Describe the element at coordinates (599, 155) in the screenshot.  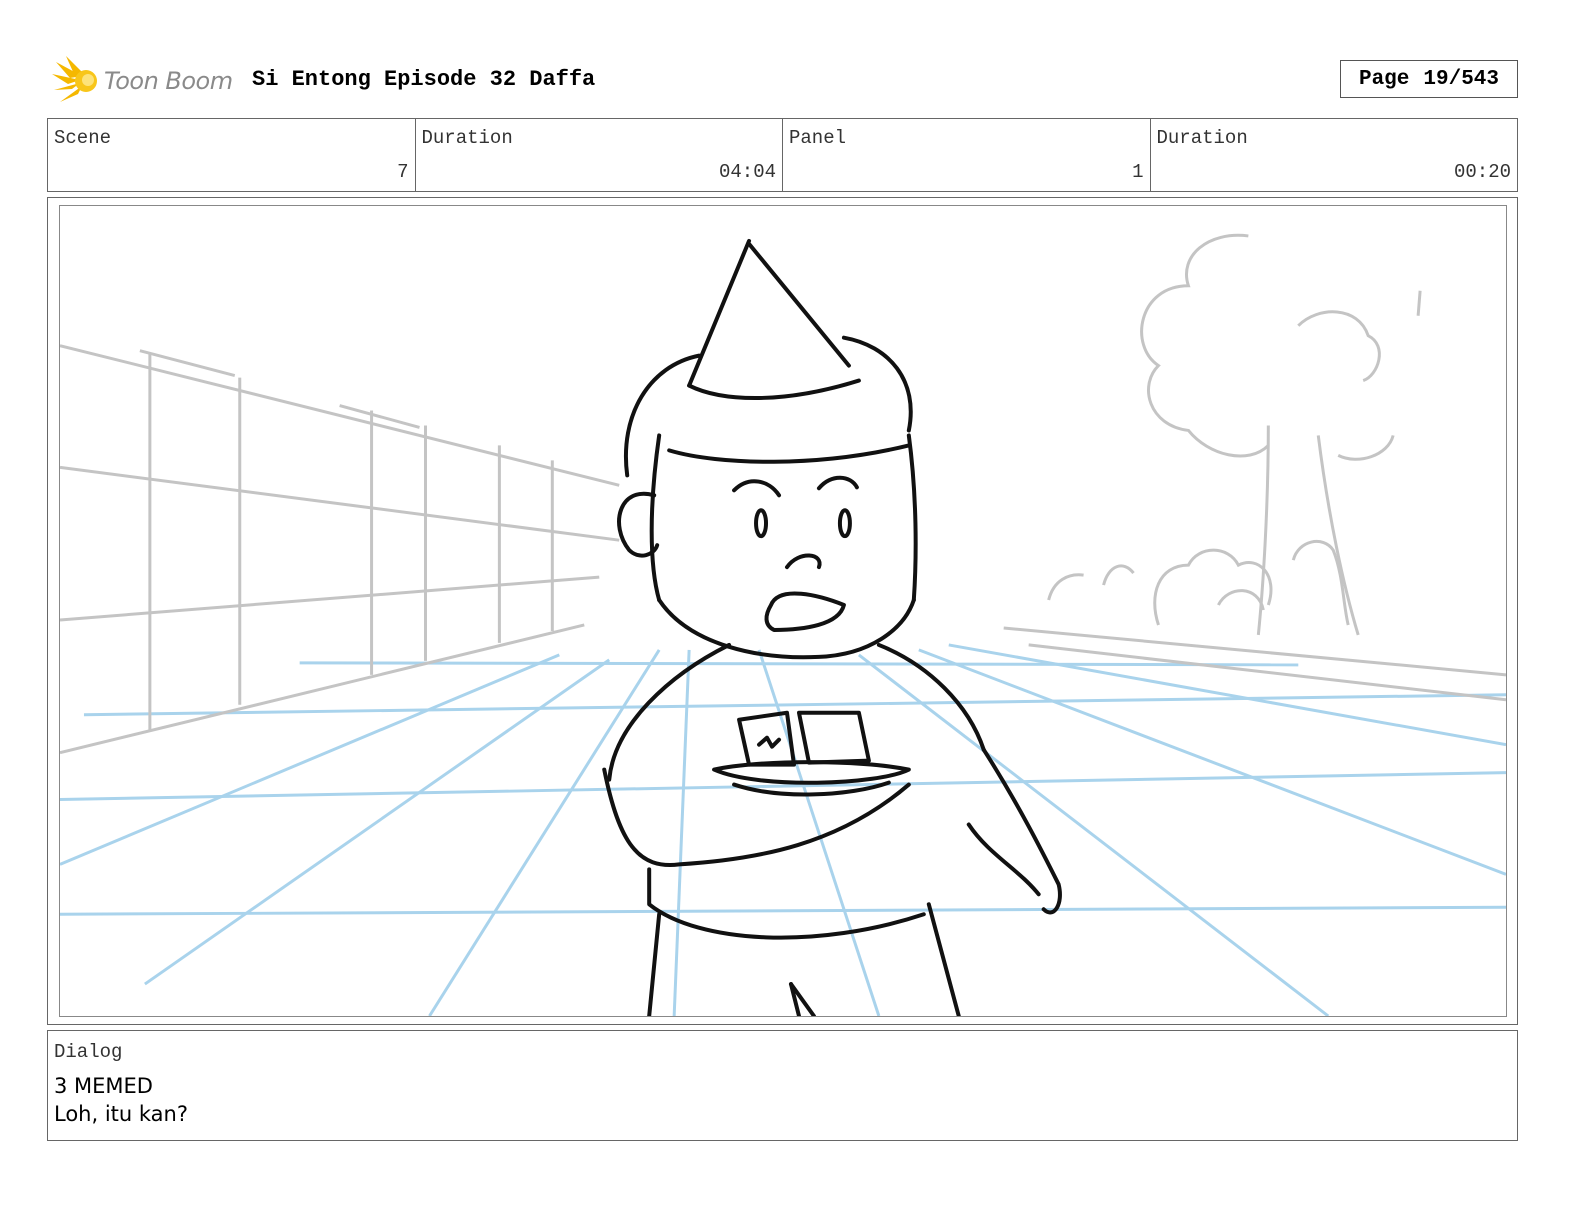
I see `scene-duration-cell: Duration 04:04` at that location.